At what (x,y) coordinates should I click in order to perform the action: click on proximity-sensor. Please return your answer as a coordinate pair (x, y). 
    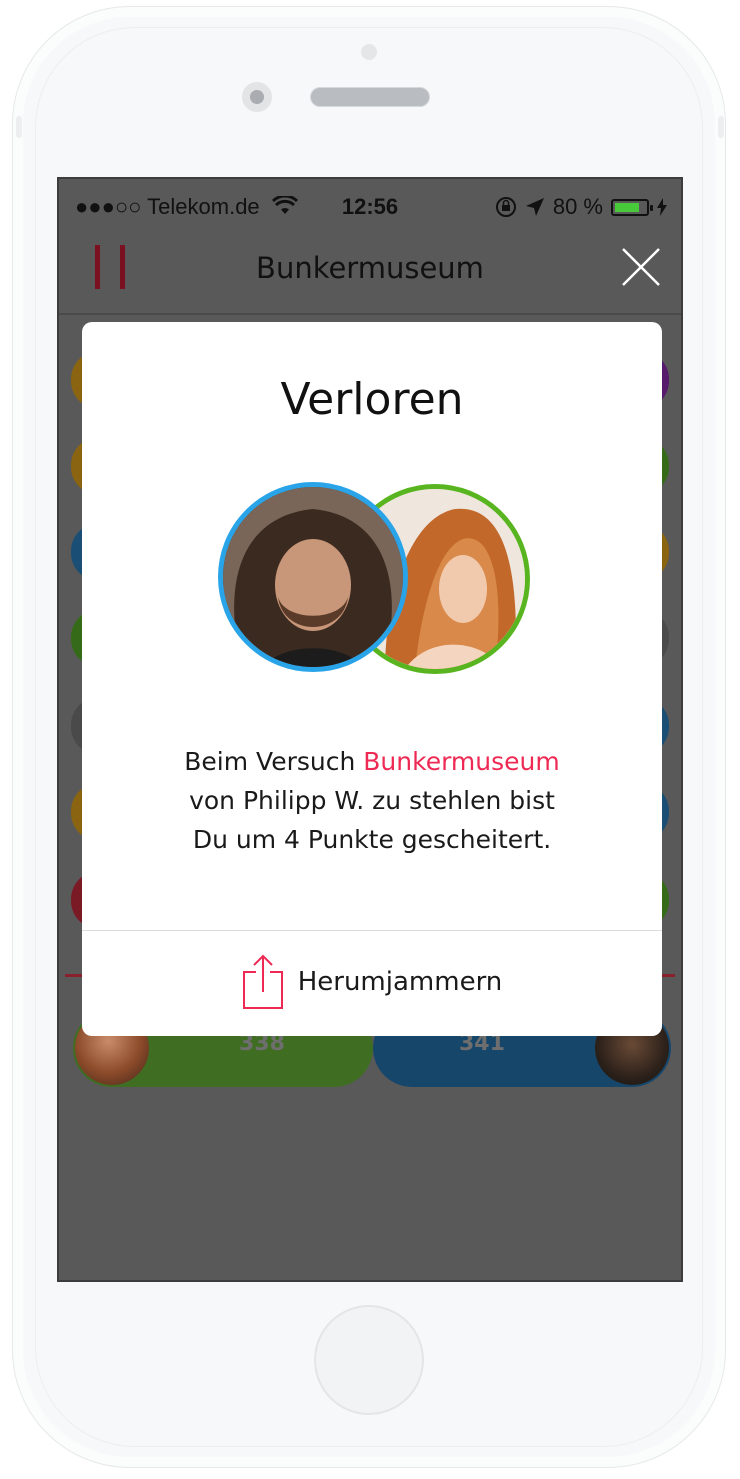
    Looking at the image, I should click on (369, 52).